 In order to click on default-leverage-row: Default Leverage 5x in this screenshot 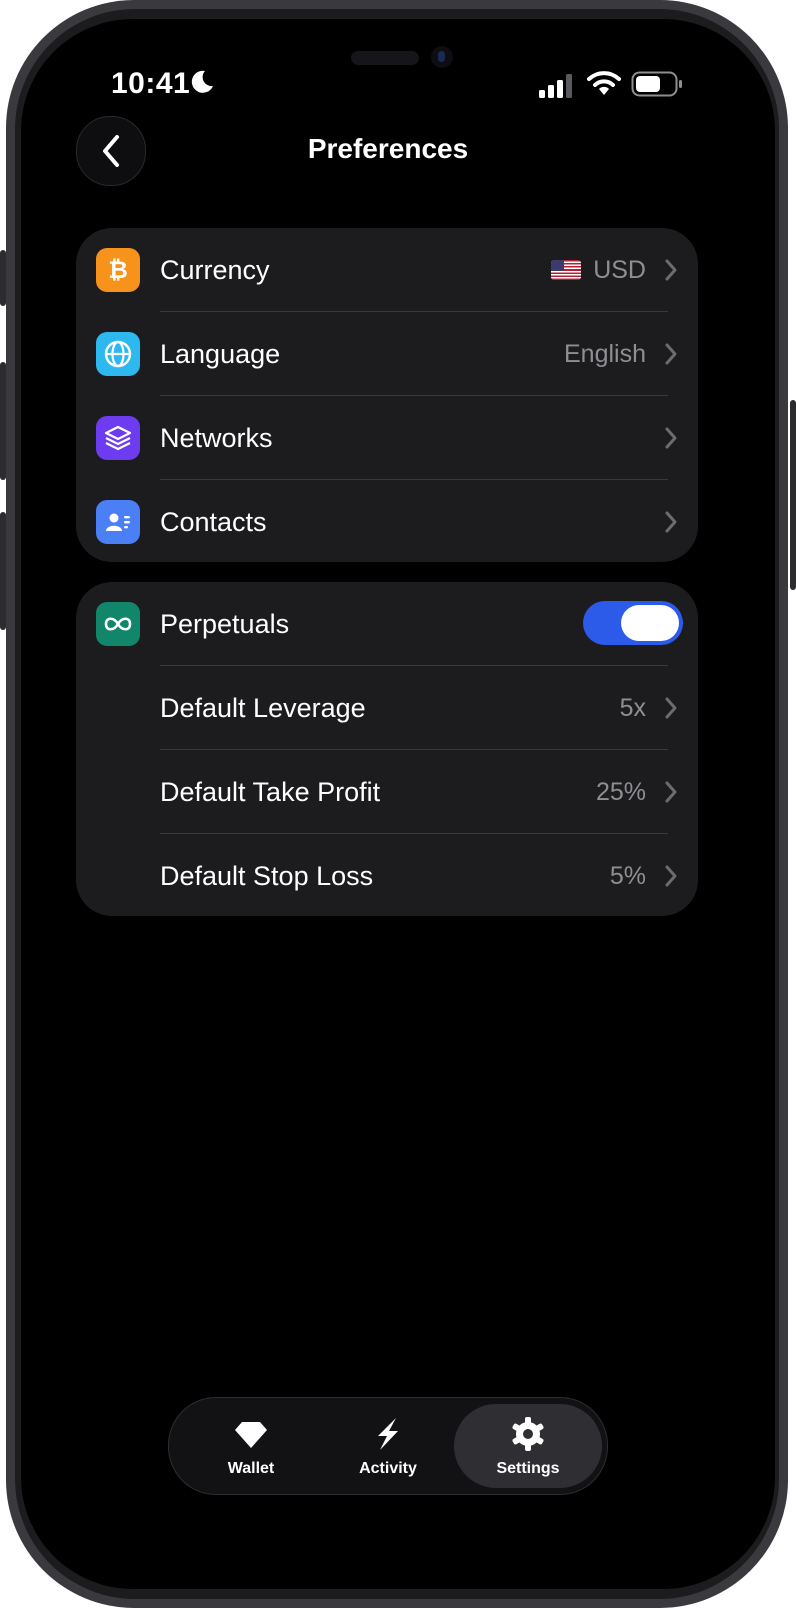, I will do `click(387, 708)`.